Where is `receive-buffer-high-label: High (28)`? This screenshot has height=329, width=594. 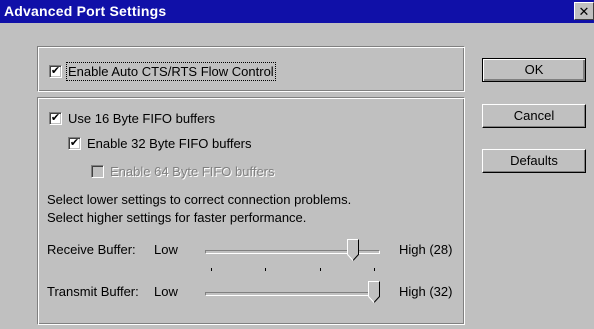 receive-buffer-high-label: High (28) is located at coordinates (426, 249).